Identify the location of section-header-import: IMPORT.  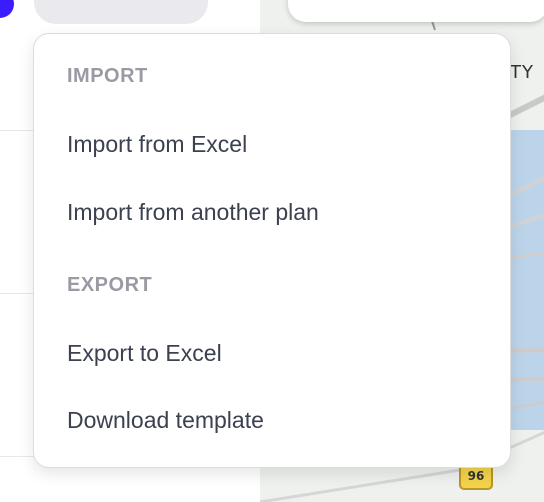
(107, 76).